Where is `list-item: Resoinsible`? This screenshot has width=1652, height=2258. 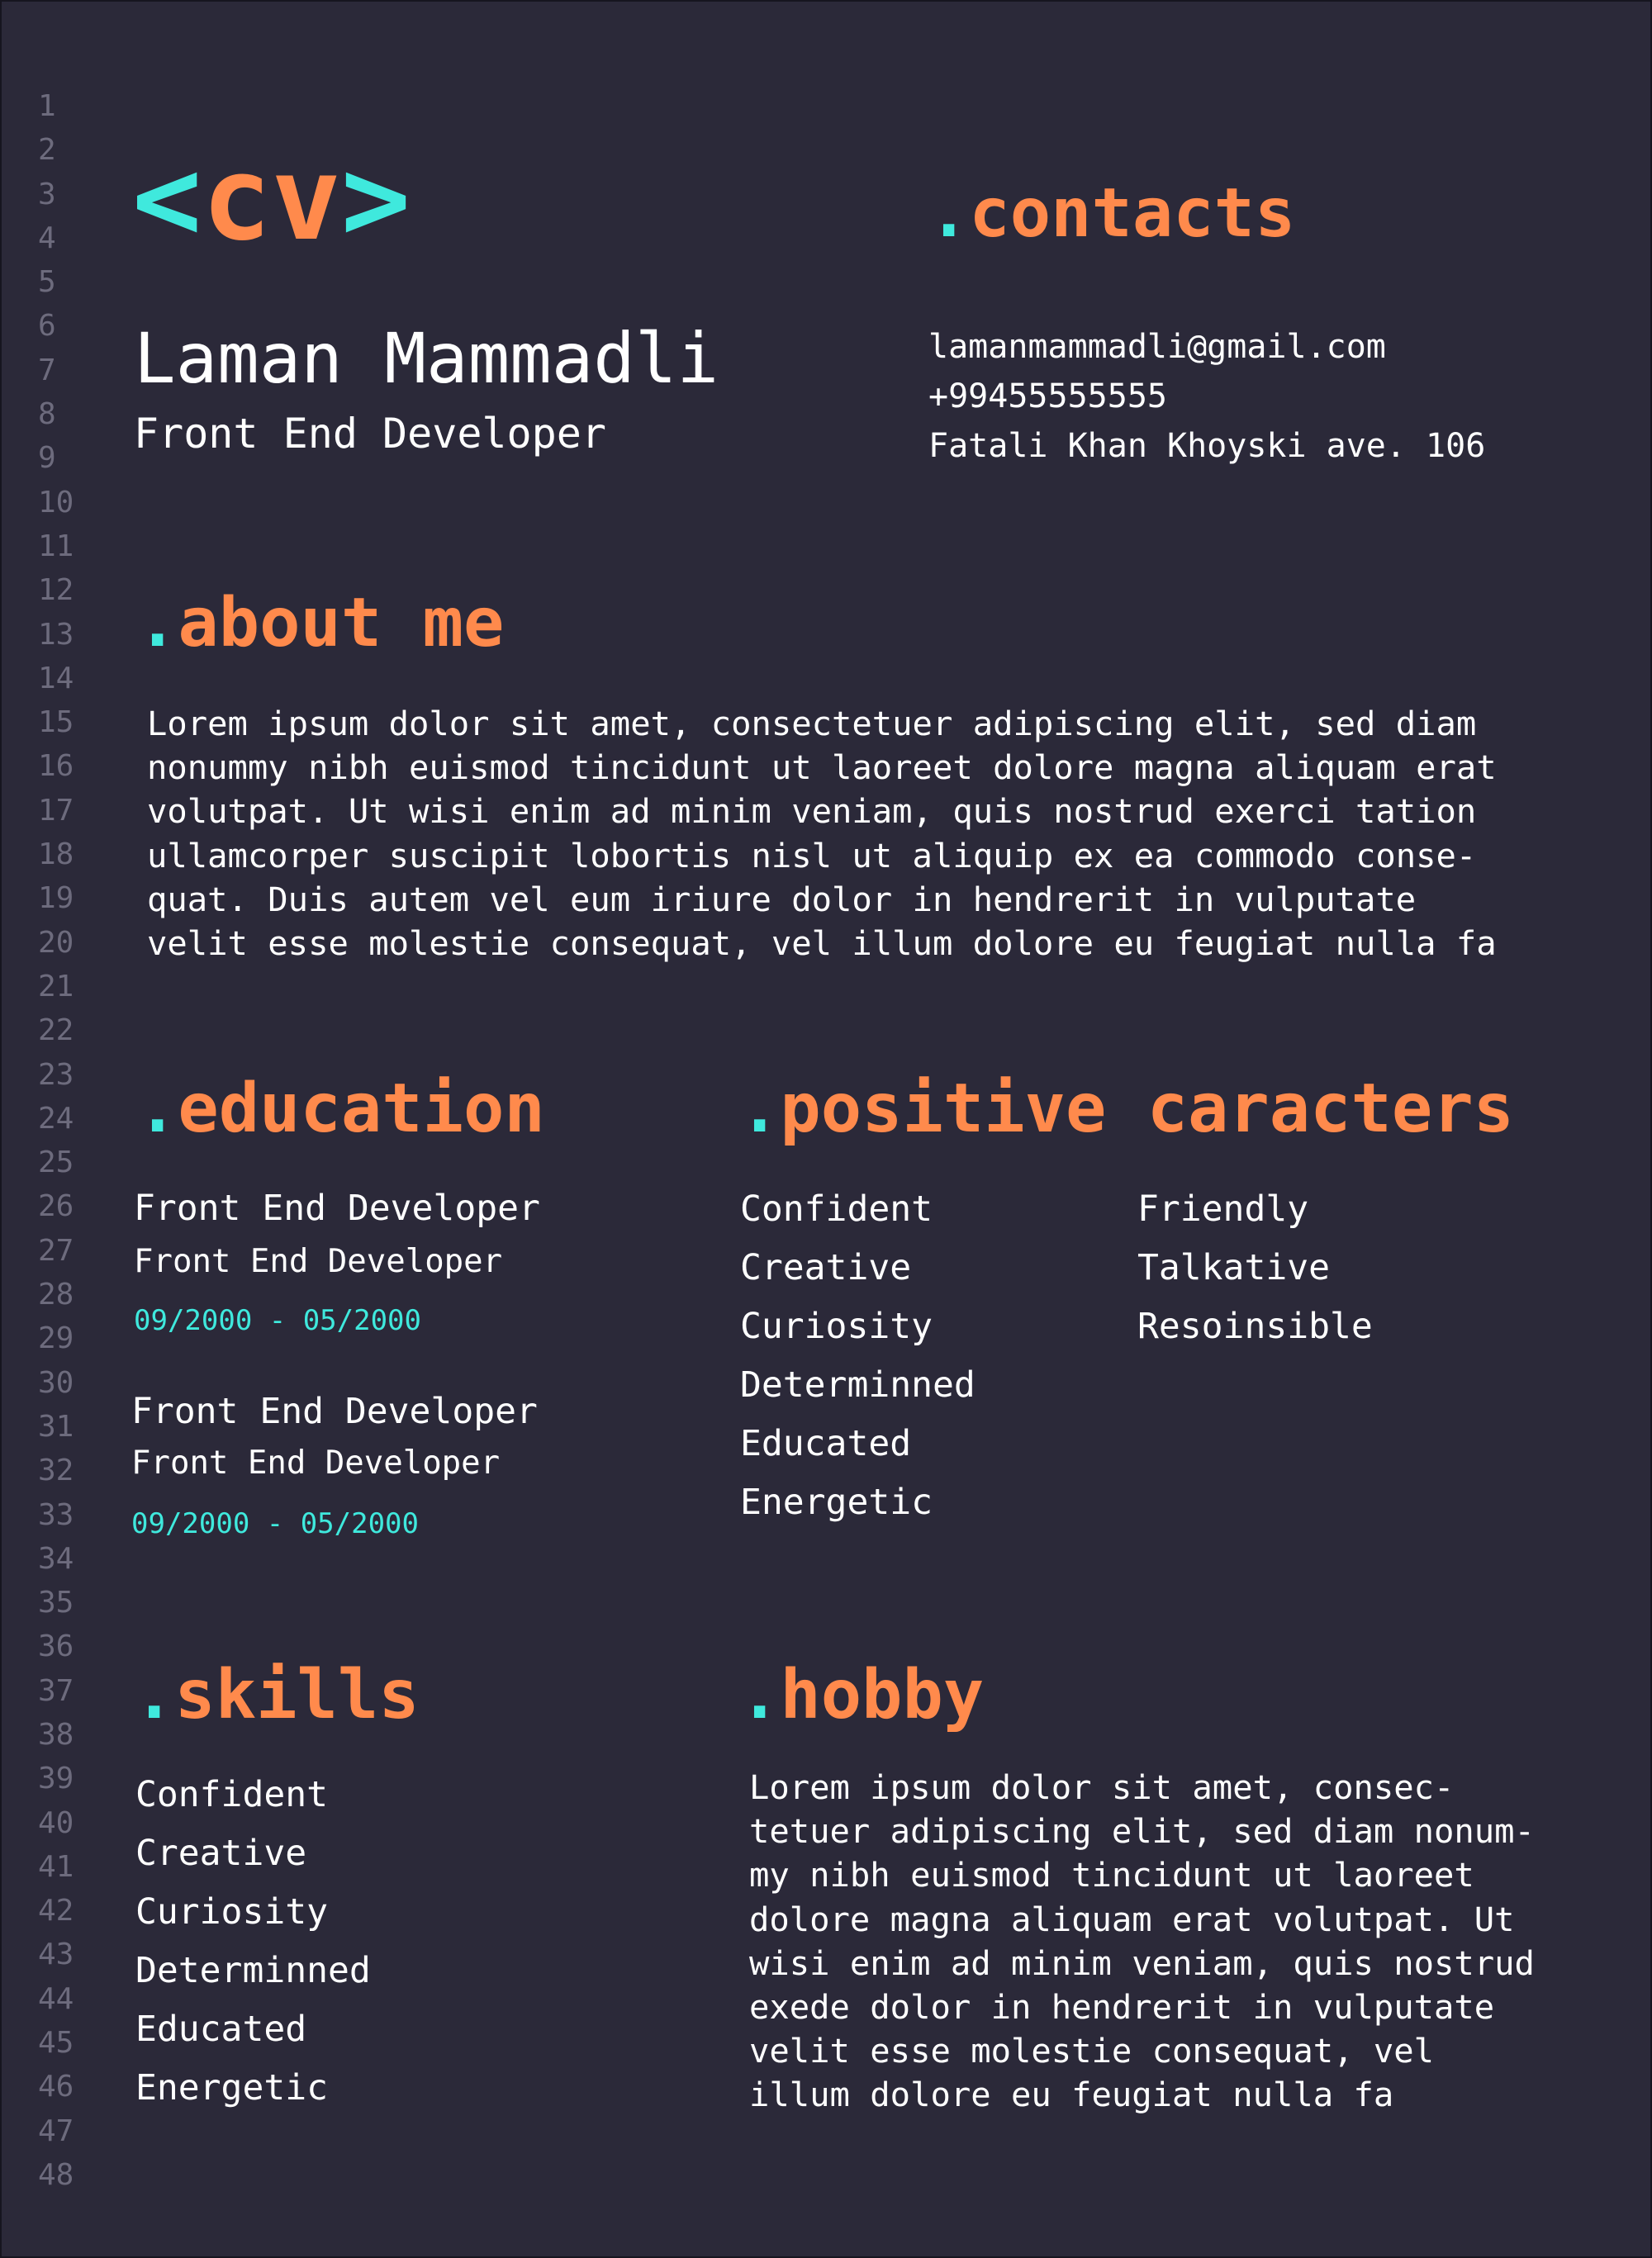 list-item: Resoinsible is located at coordinates (1255, 1326).